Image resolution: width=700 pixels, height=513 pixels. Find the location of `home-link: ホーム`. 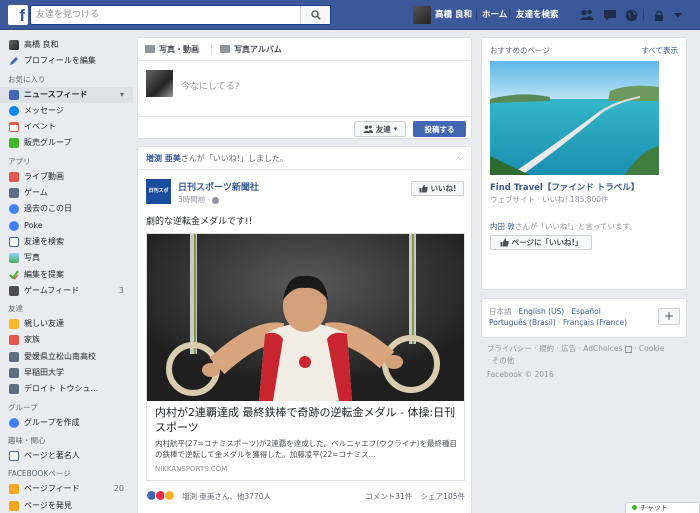

home-link: ホーム is located at coordinates (494, 15).